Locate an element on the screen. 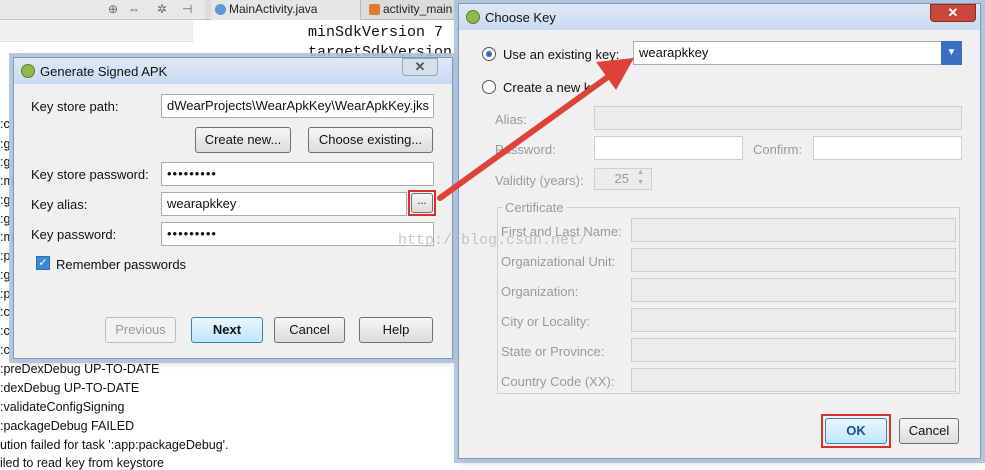 This screenshot has height=470, width=985. arrow-shaft is located at coordinates (526, 136).